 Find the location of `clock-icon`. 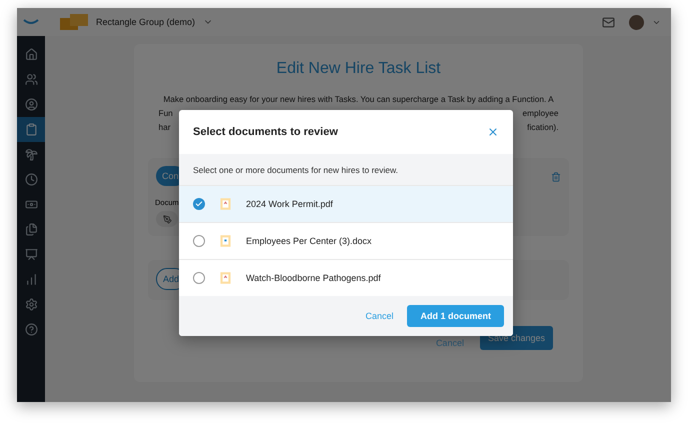

clock-icon is located at coordinates (31, 179).